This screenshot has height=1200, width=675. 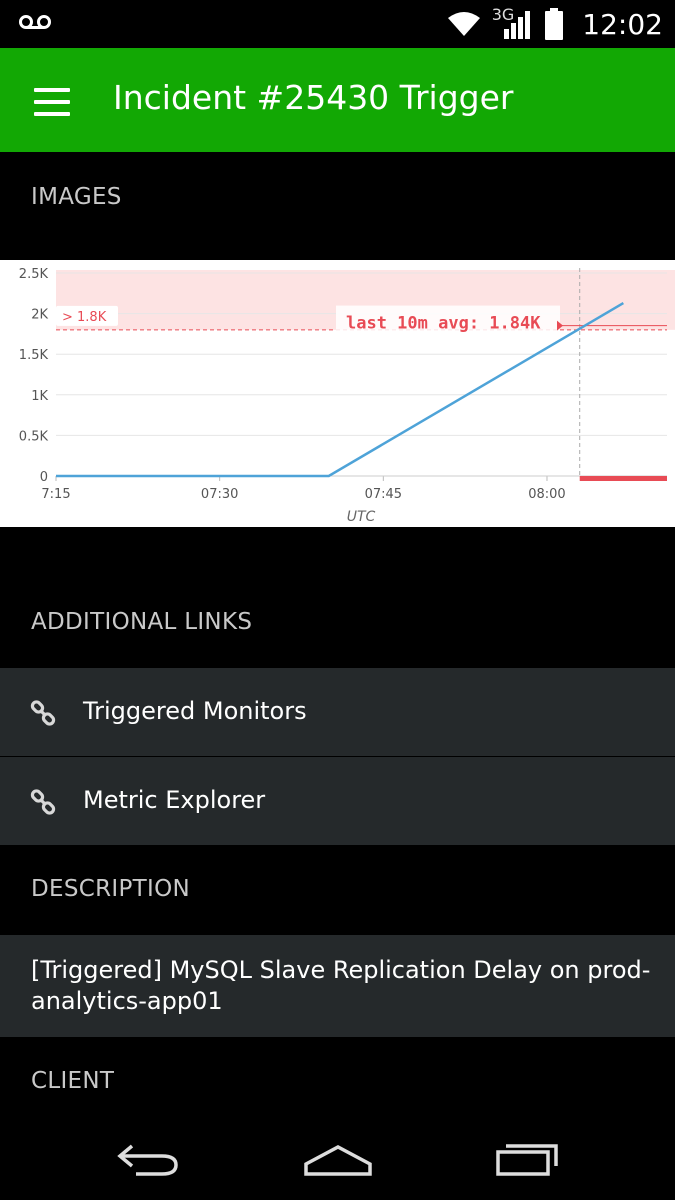 What do you see at coordinates (546, 494) in the screenshot?
I see `chart-x-tick-label: 08:00` at bounding box center [546, 494].